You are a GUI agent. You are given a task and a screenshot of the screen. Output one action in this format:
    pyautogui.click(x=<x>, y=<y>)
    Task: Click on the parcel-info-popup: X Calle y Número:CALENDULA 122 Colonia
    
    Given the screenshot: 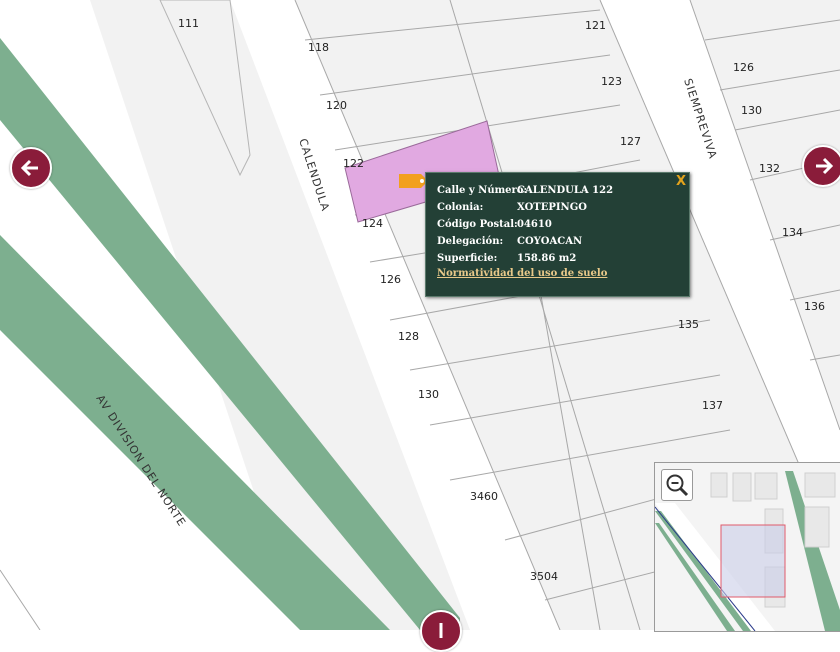 What is the action you would take?
    pyautogui.click(x=557, y=234)
    